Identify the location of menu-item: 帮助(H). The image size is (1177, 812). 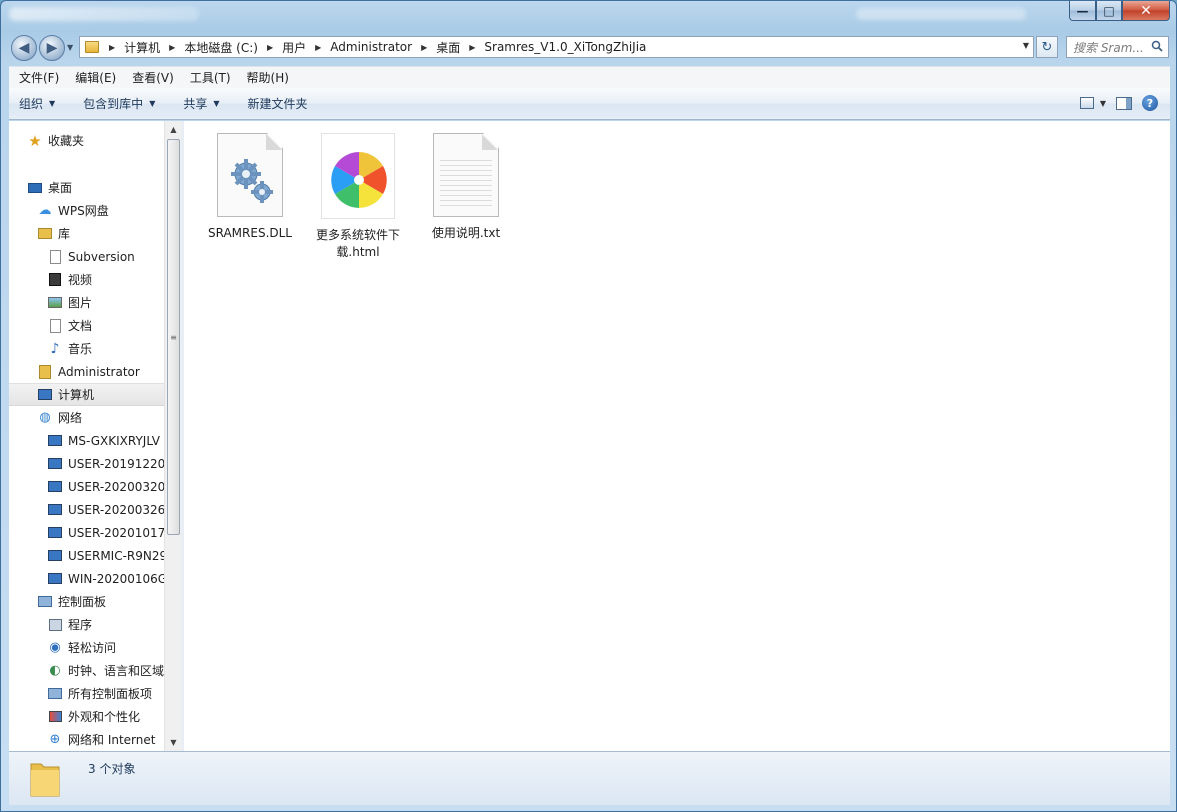
(268, 77).